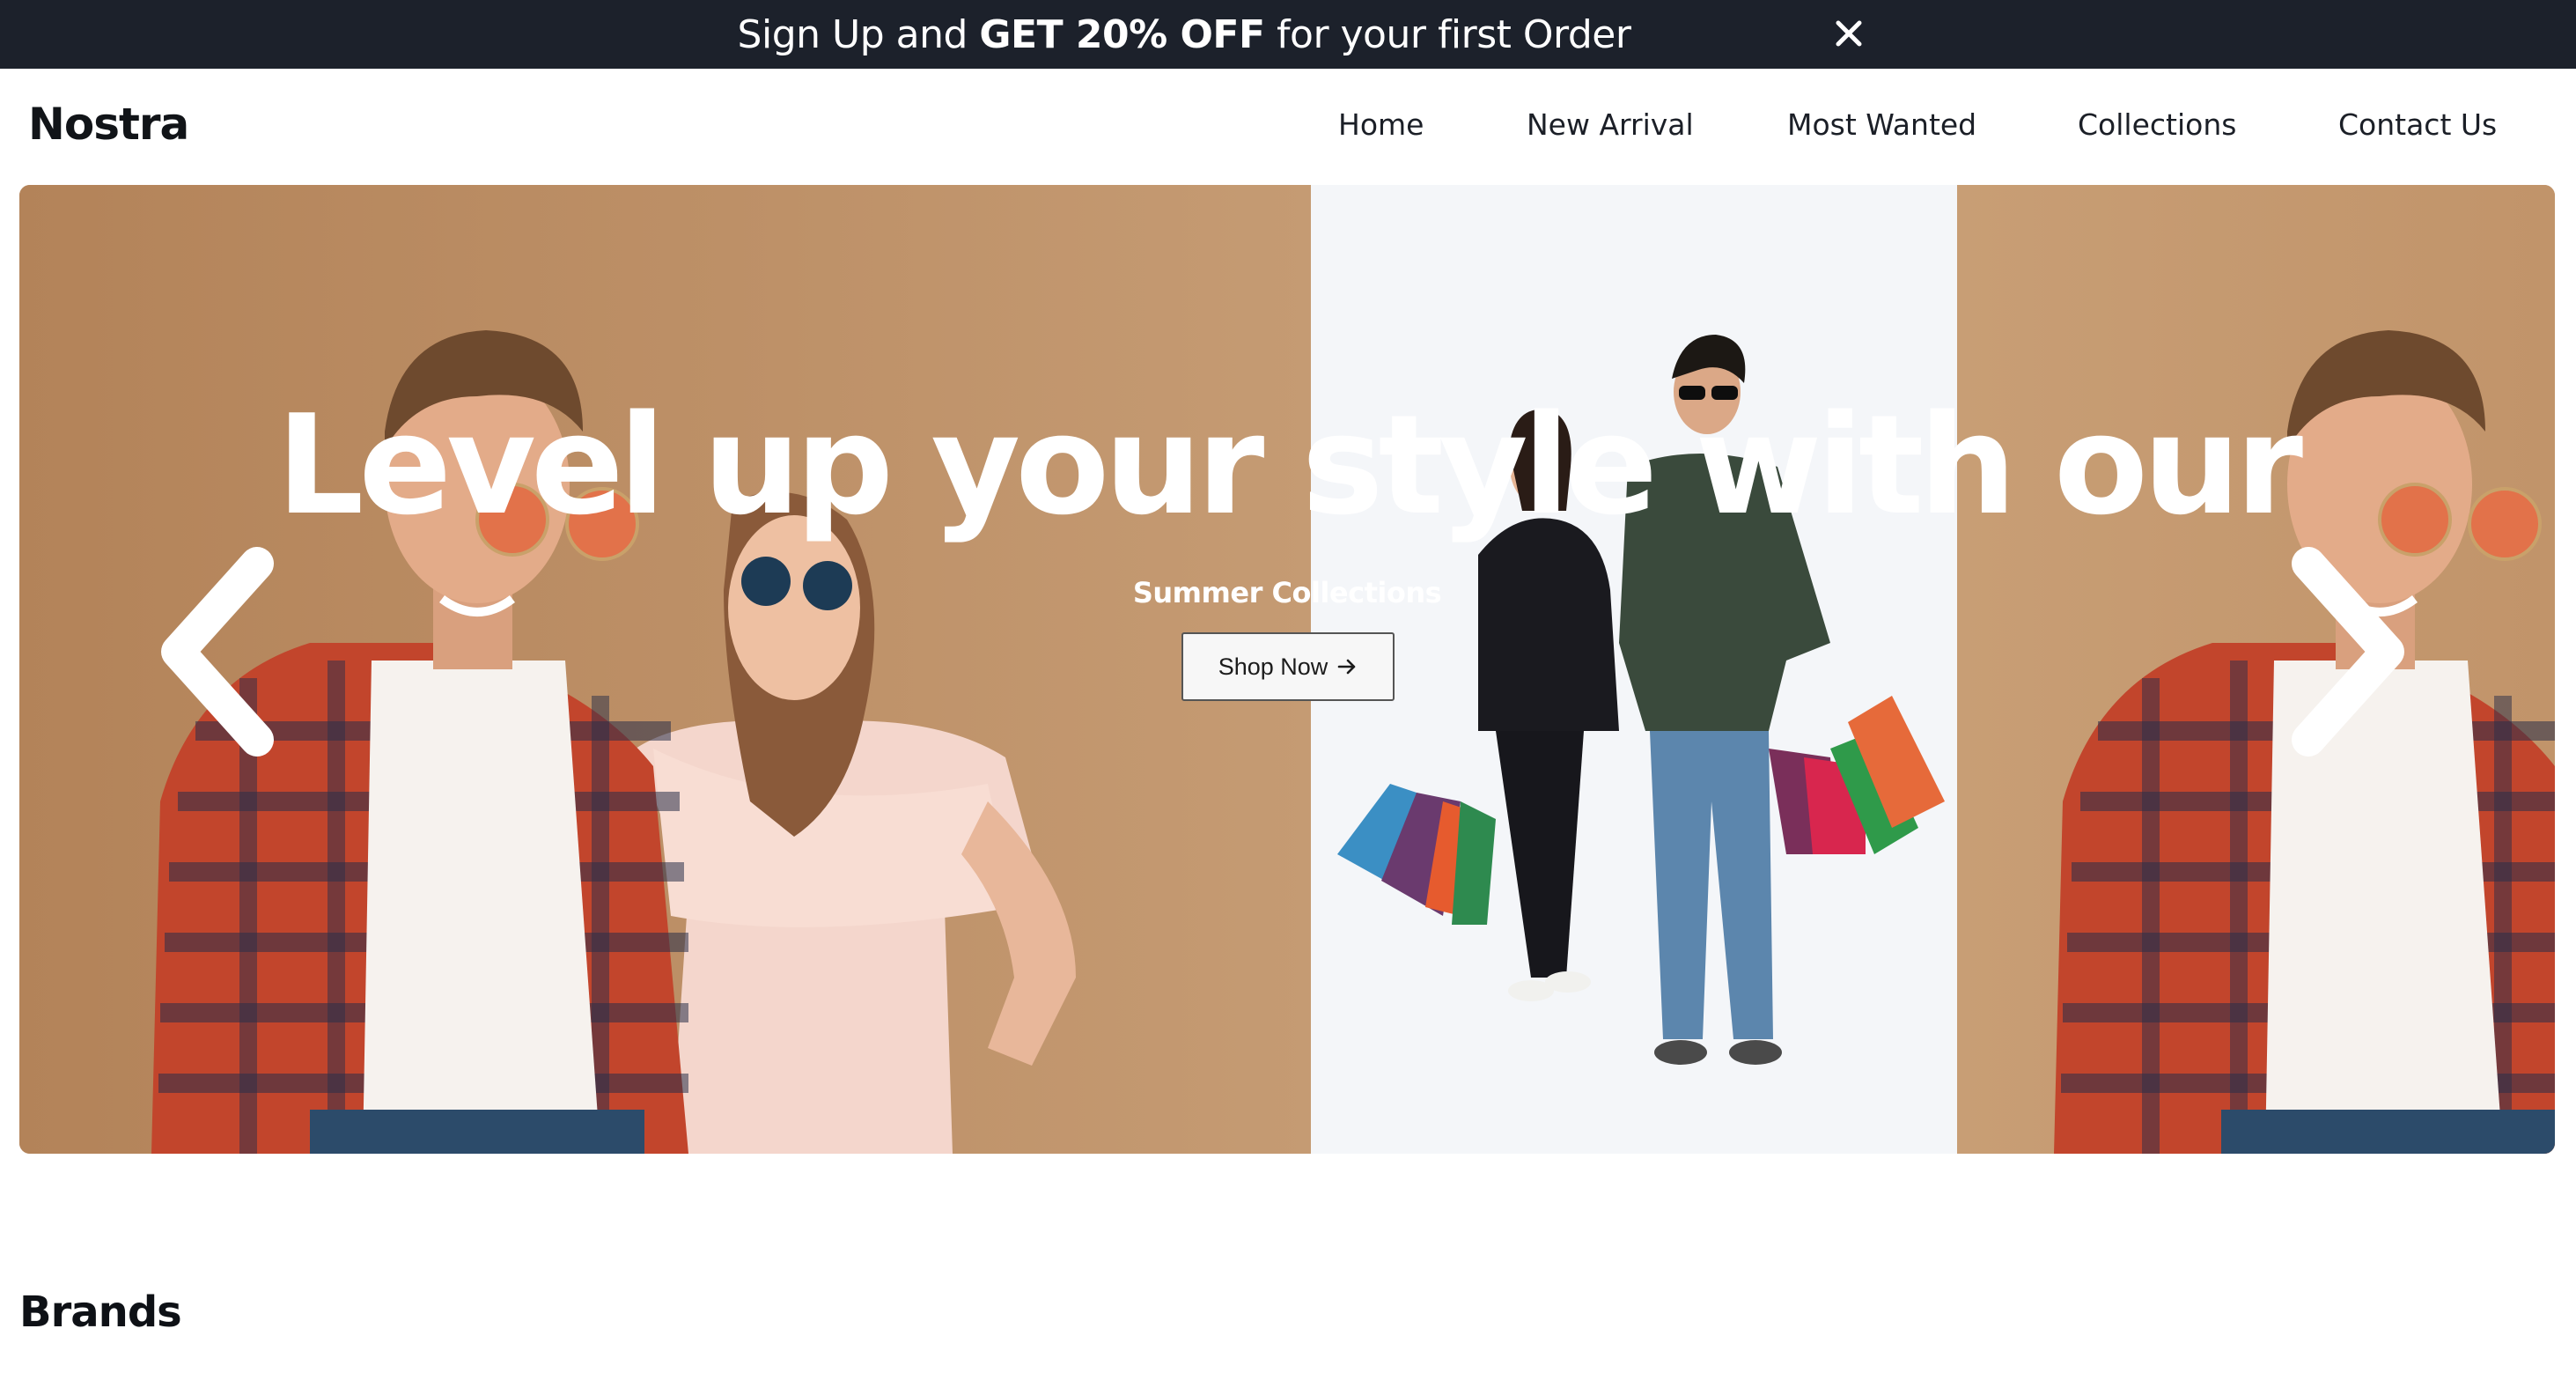 The height and width of the screenshot is (1395, 2576). I want to click on nav-collections: Collections, so click(2157, 125).